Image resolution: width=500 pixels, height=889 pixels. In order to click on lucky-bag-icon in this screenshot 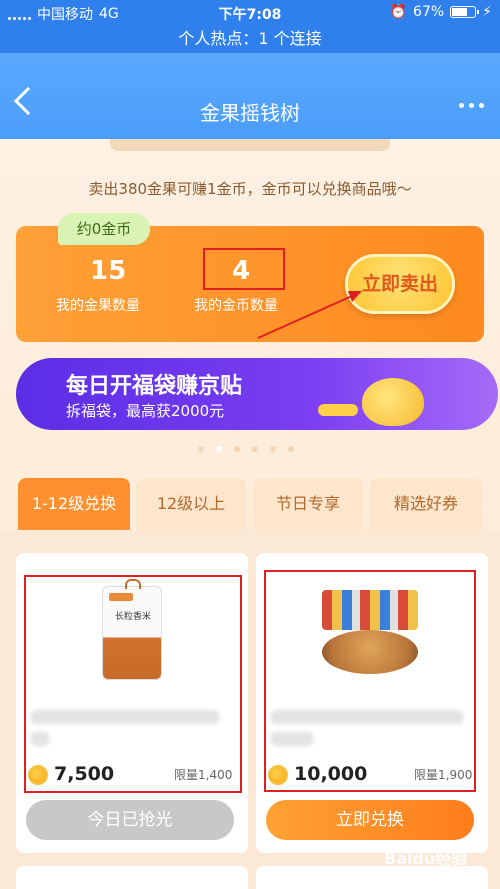, I will do `click(393, 402)`.